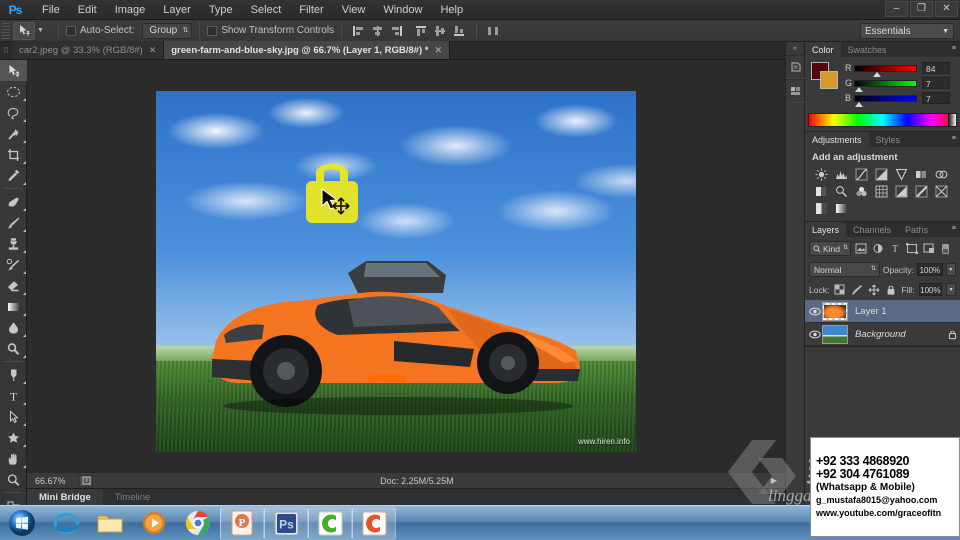 This screenshot has height=540, width=960. What do you see at coordinates (916, 229) in the screenshot?
I see `tab-paths: Paths` at bounding box center [916, 229].